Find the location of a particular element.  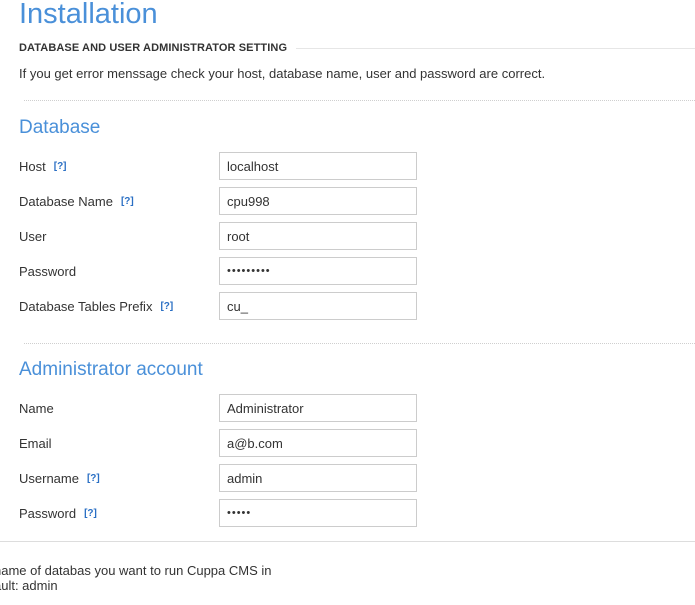

database-name-input is located at coordinates (318, 201).